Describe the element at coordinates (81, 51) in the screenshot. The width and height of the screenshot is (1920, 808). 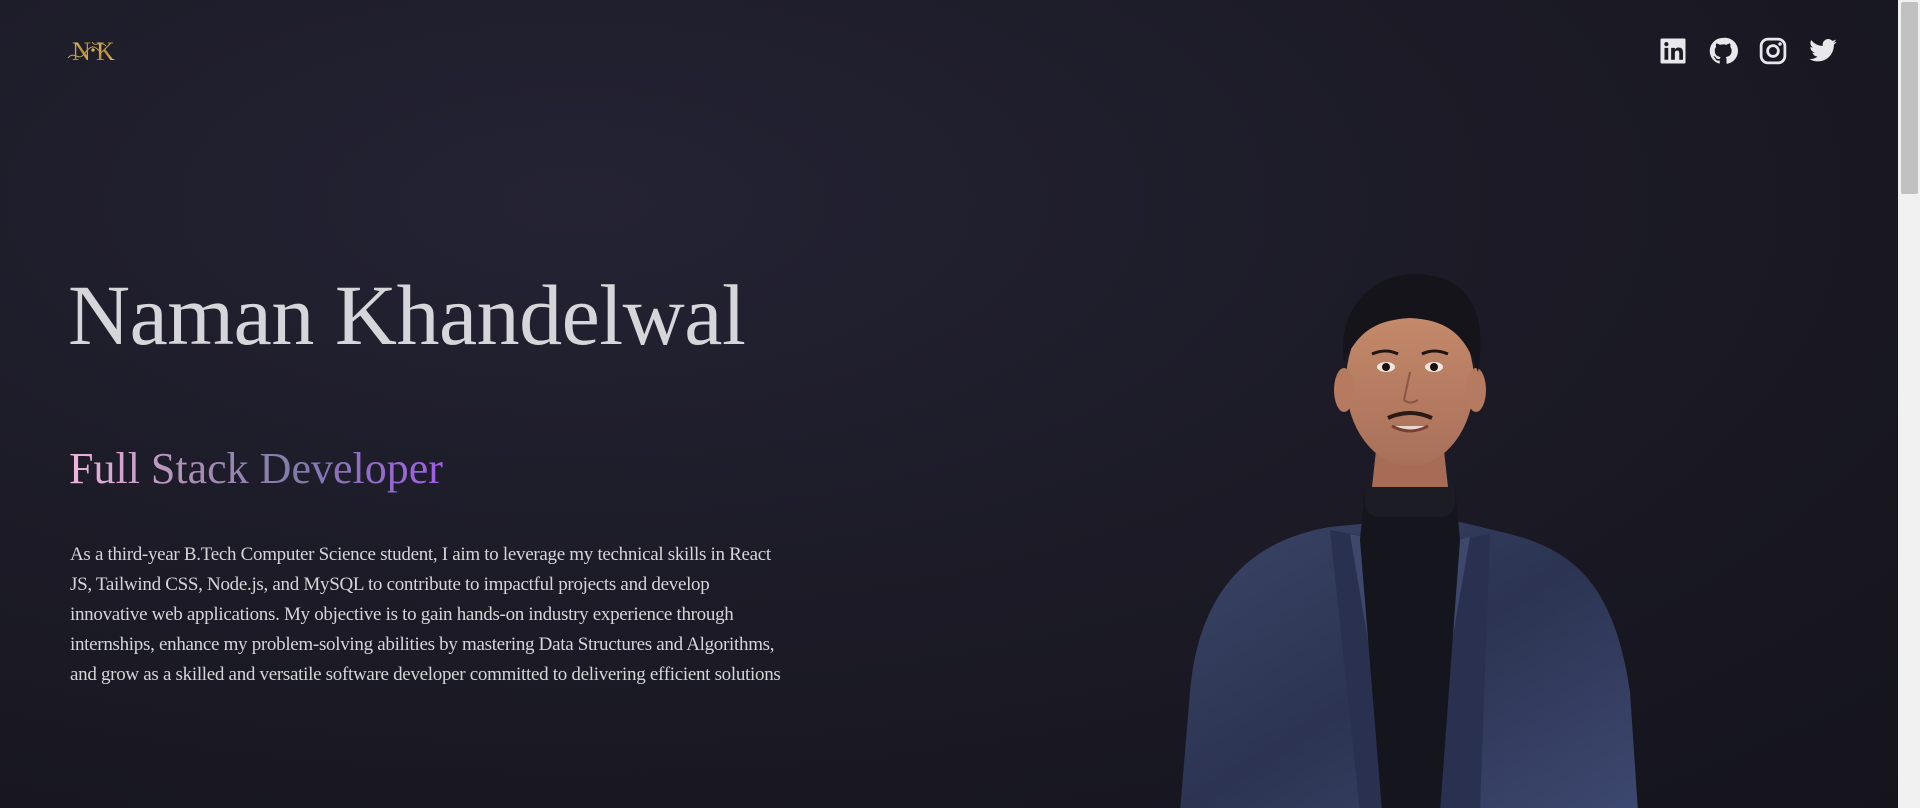
I see `svg-text: N` at that location.